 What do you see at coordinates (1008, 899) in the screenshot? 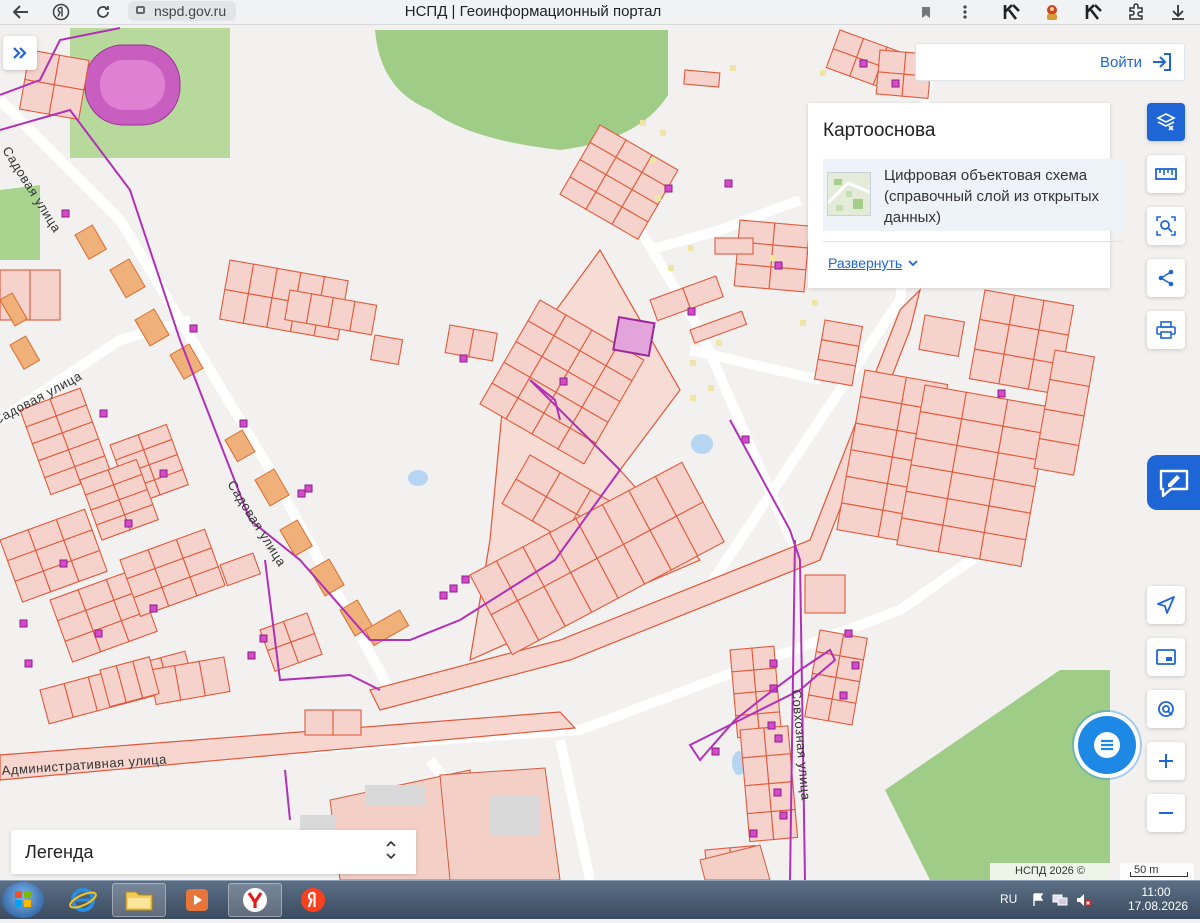
I see `language-indicator: RU` at bounding box center [1008, 899].